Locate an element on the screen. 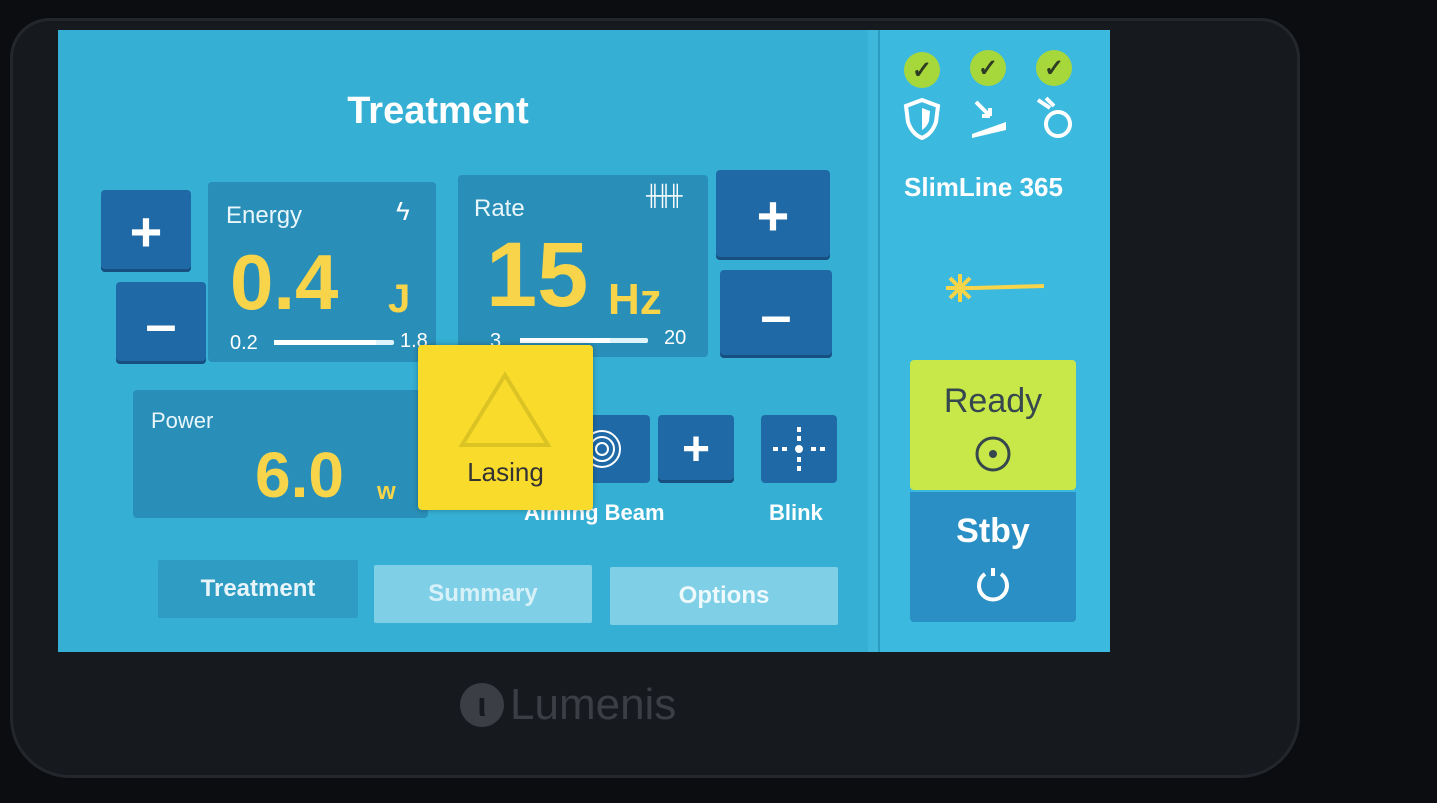 This screenshot has width=1437, height=803. brand-logo: ι Lumenis is located at coordinates (568, 705).